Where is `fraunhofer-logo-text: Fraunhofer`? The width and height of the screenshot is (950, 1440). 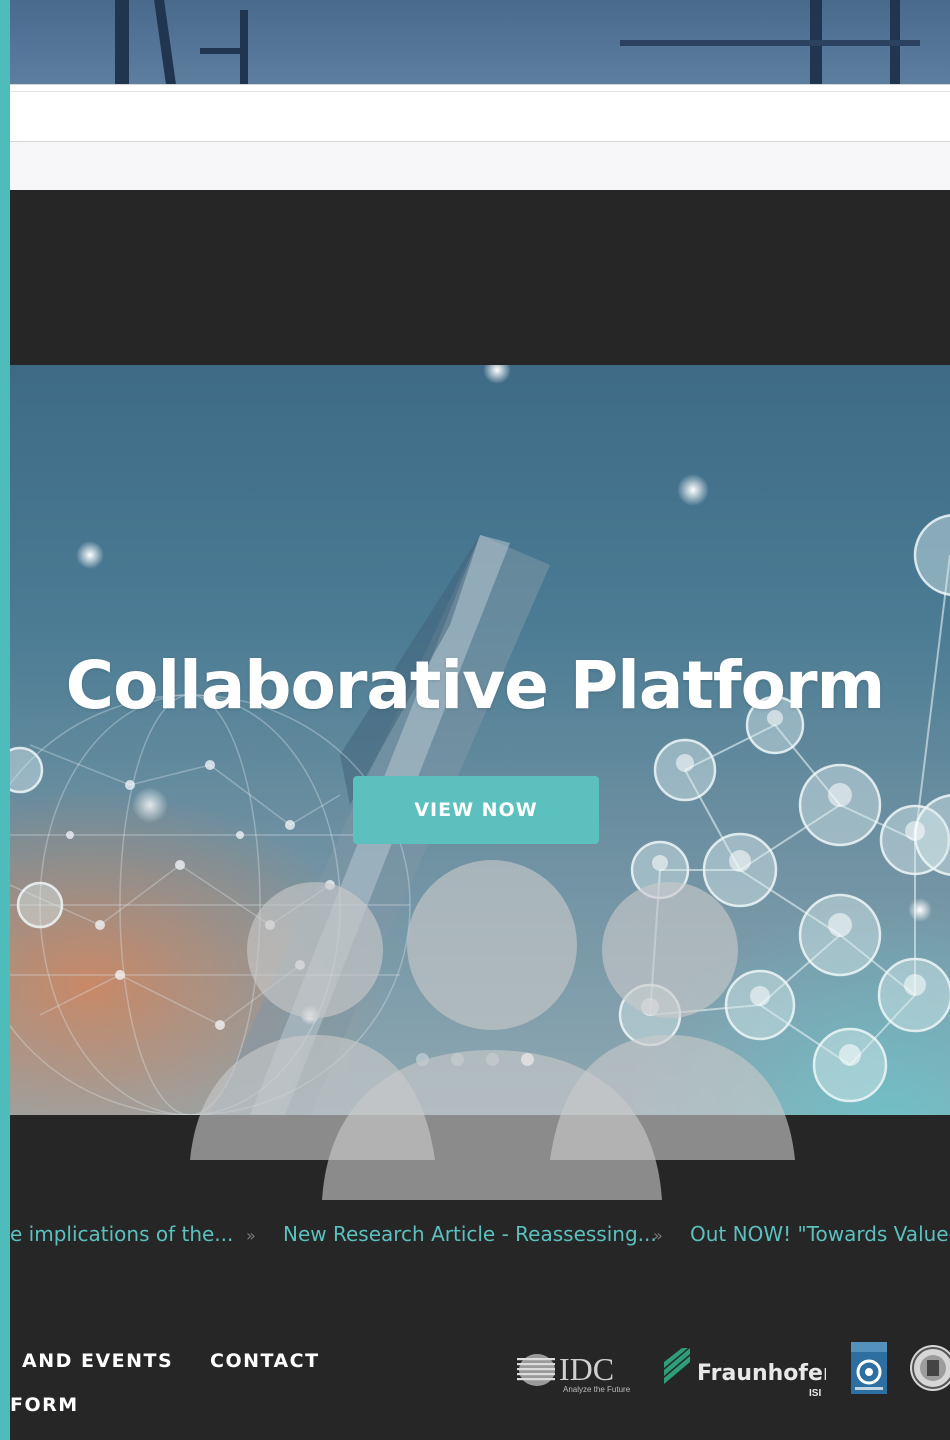 fraunhofer-logo-text: Fraunhofer is located at coordinates (761, 1373).